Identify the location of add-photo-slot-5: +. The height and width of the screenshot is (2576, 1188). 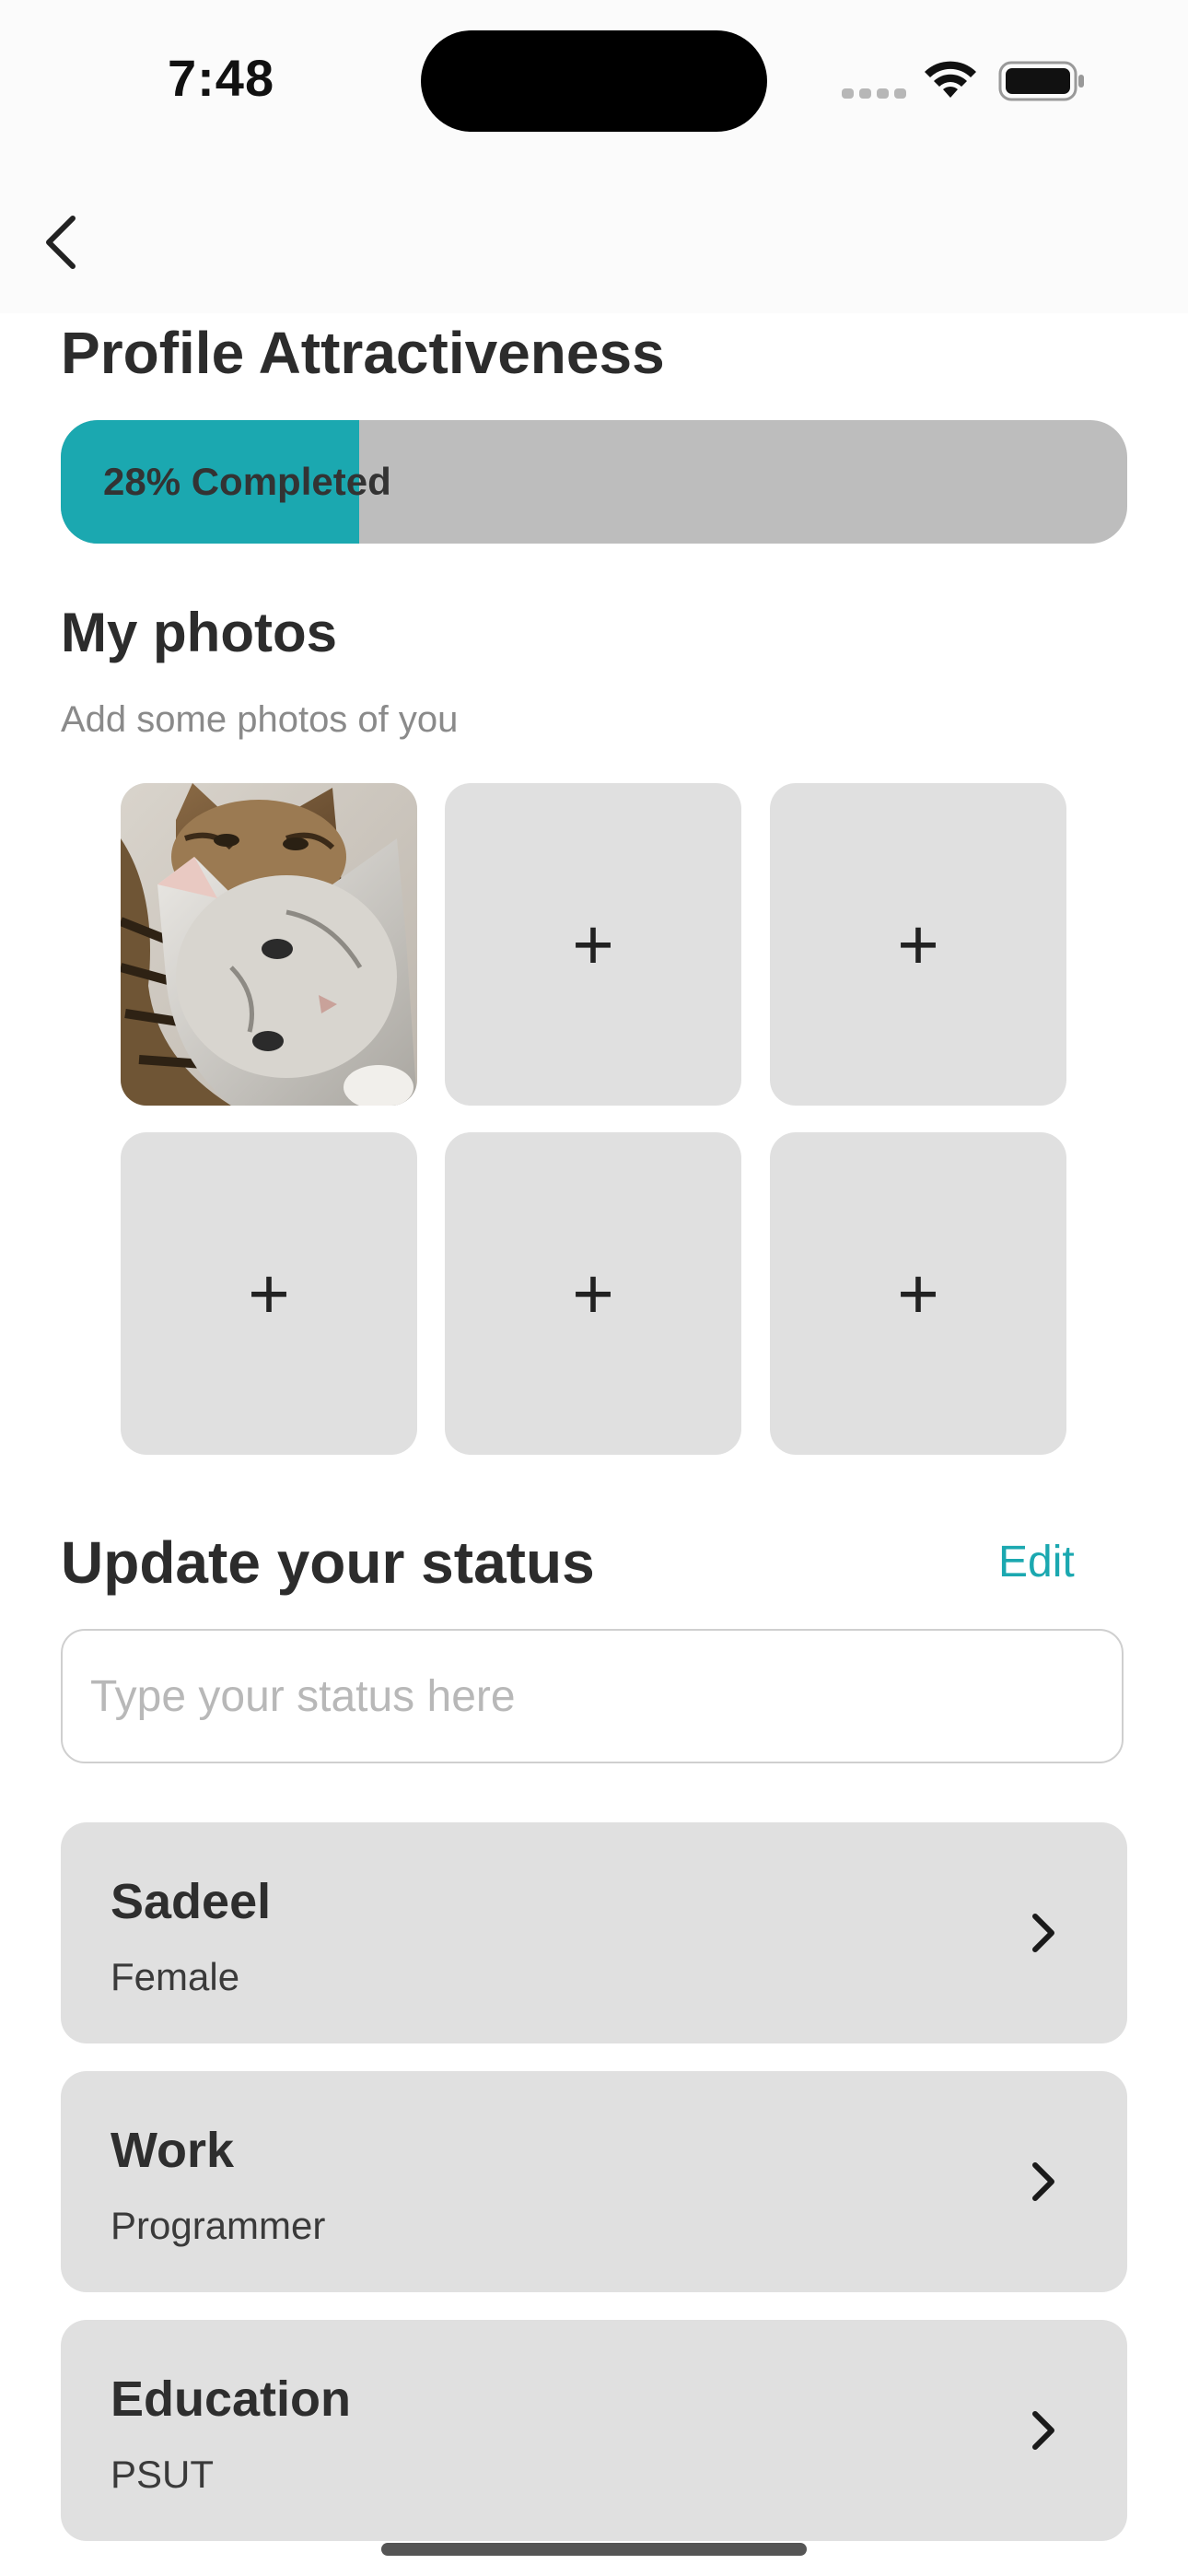
(593, 1293).